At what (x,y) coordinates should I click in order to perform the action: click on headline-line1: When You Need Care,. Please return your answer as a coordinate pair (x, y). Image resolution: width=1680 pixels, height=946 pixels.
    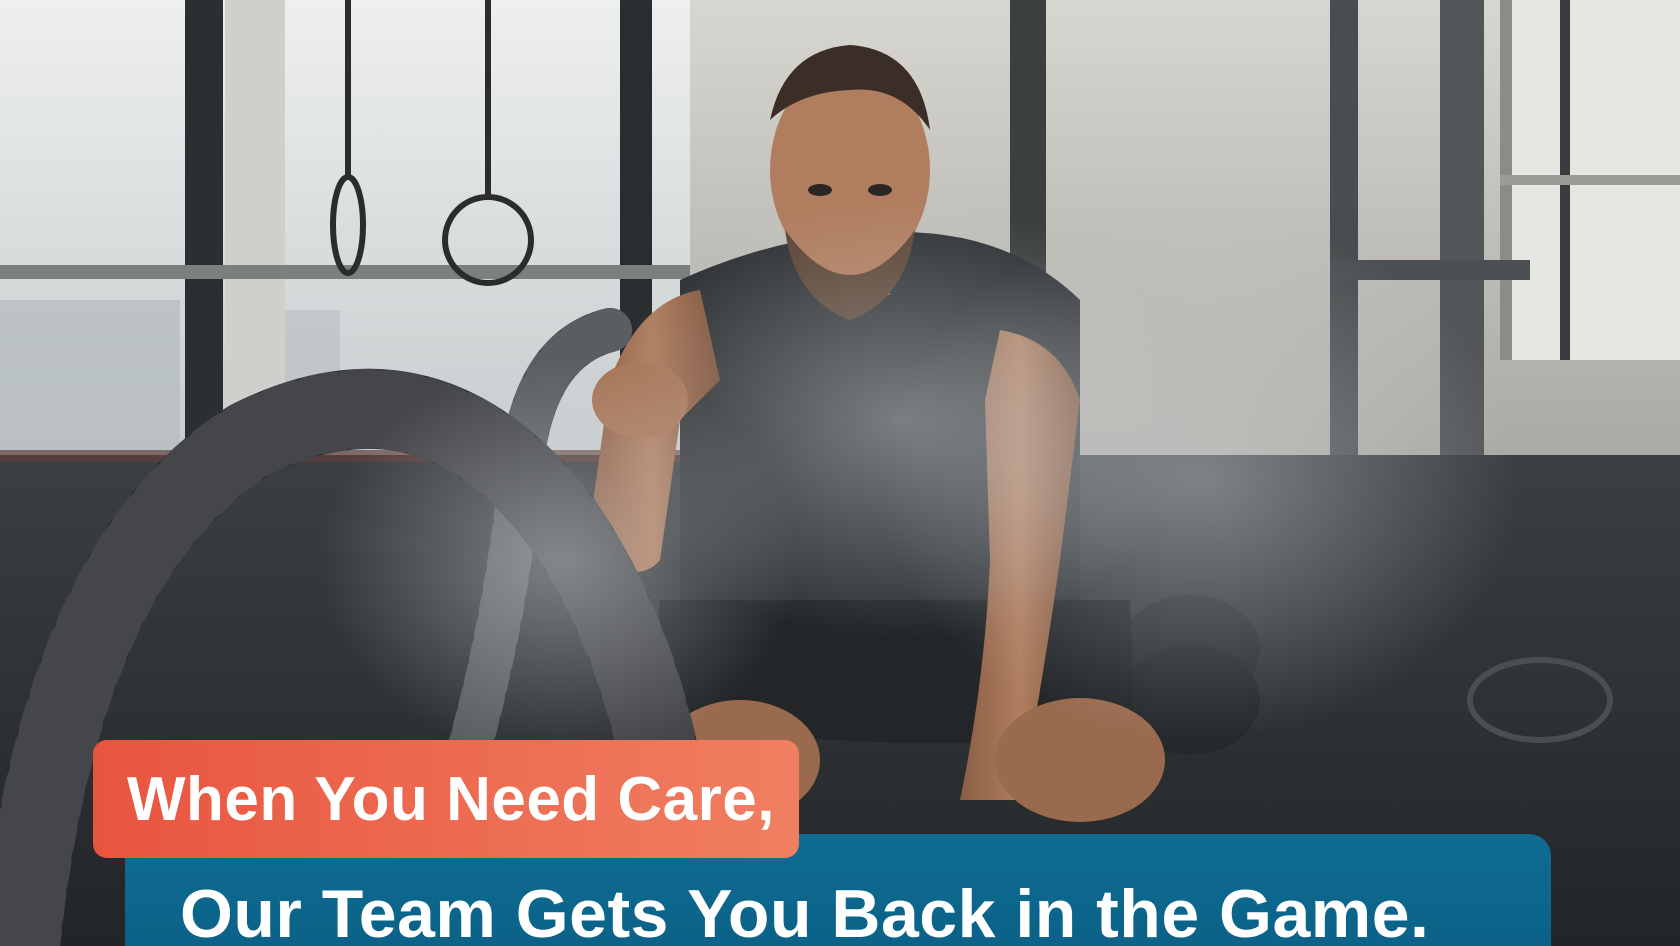
    Looking at the image, I should click on (451, 799).